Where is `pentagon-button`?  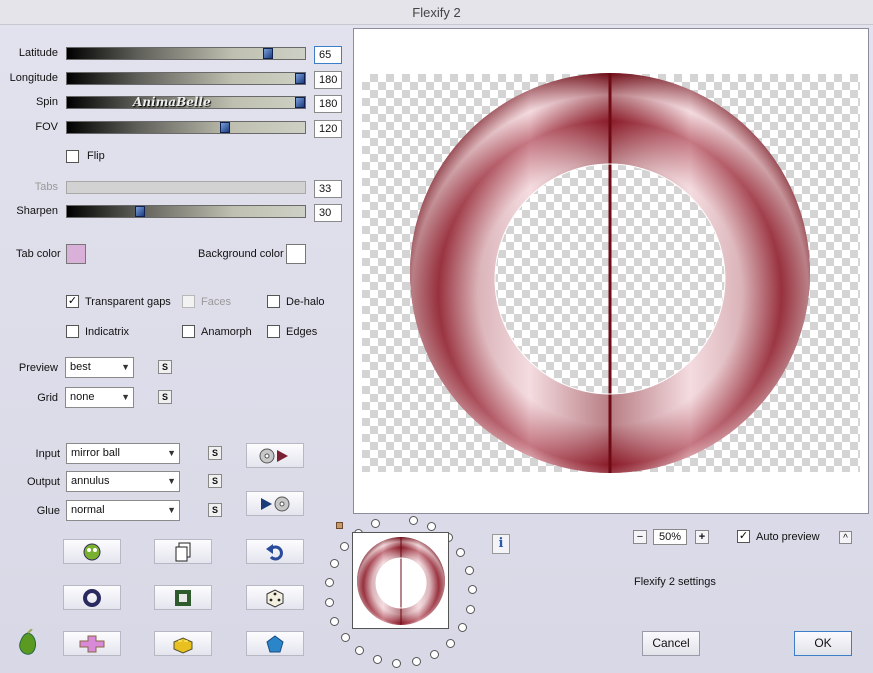 pentagon-button is located at coordinates (275, 643).